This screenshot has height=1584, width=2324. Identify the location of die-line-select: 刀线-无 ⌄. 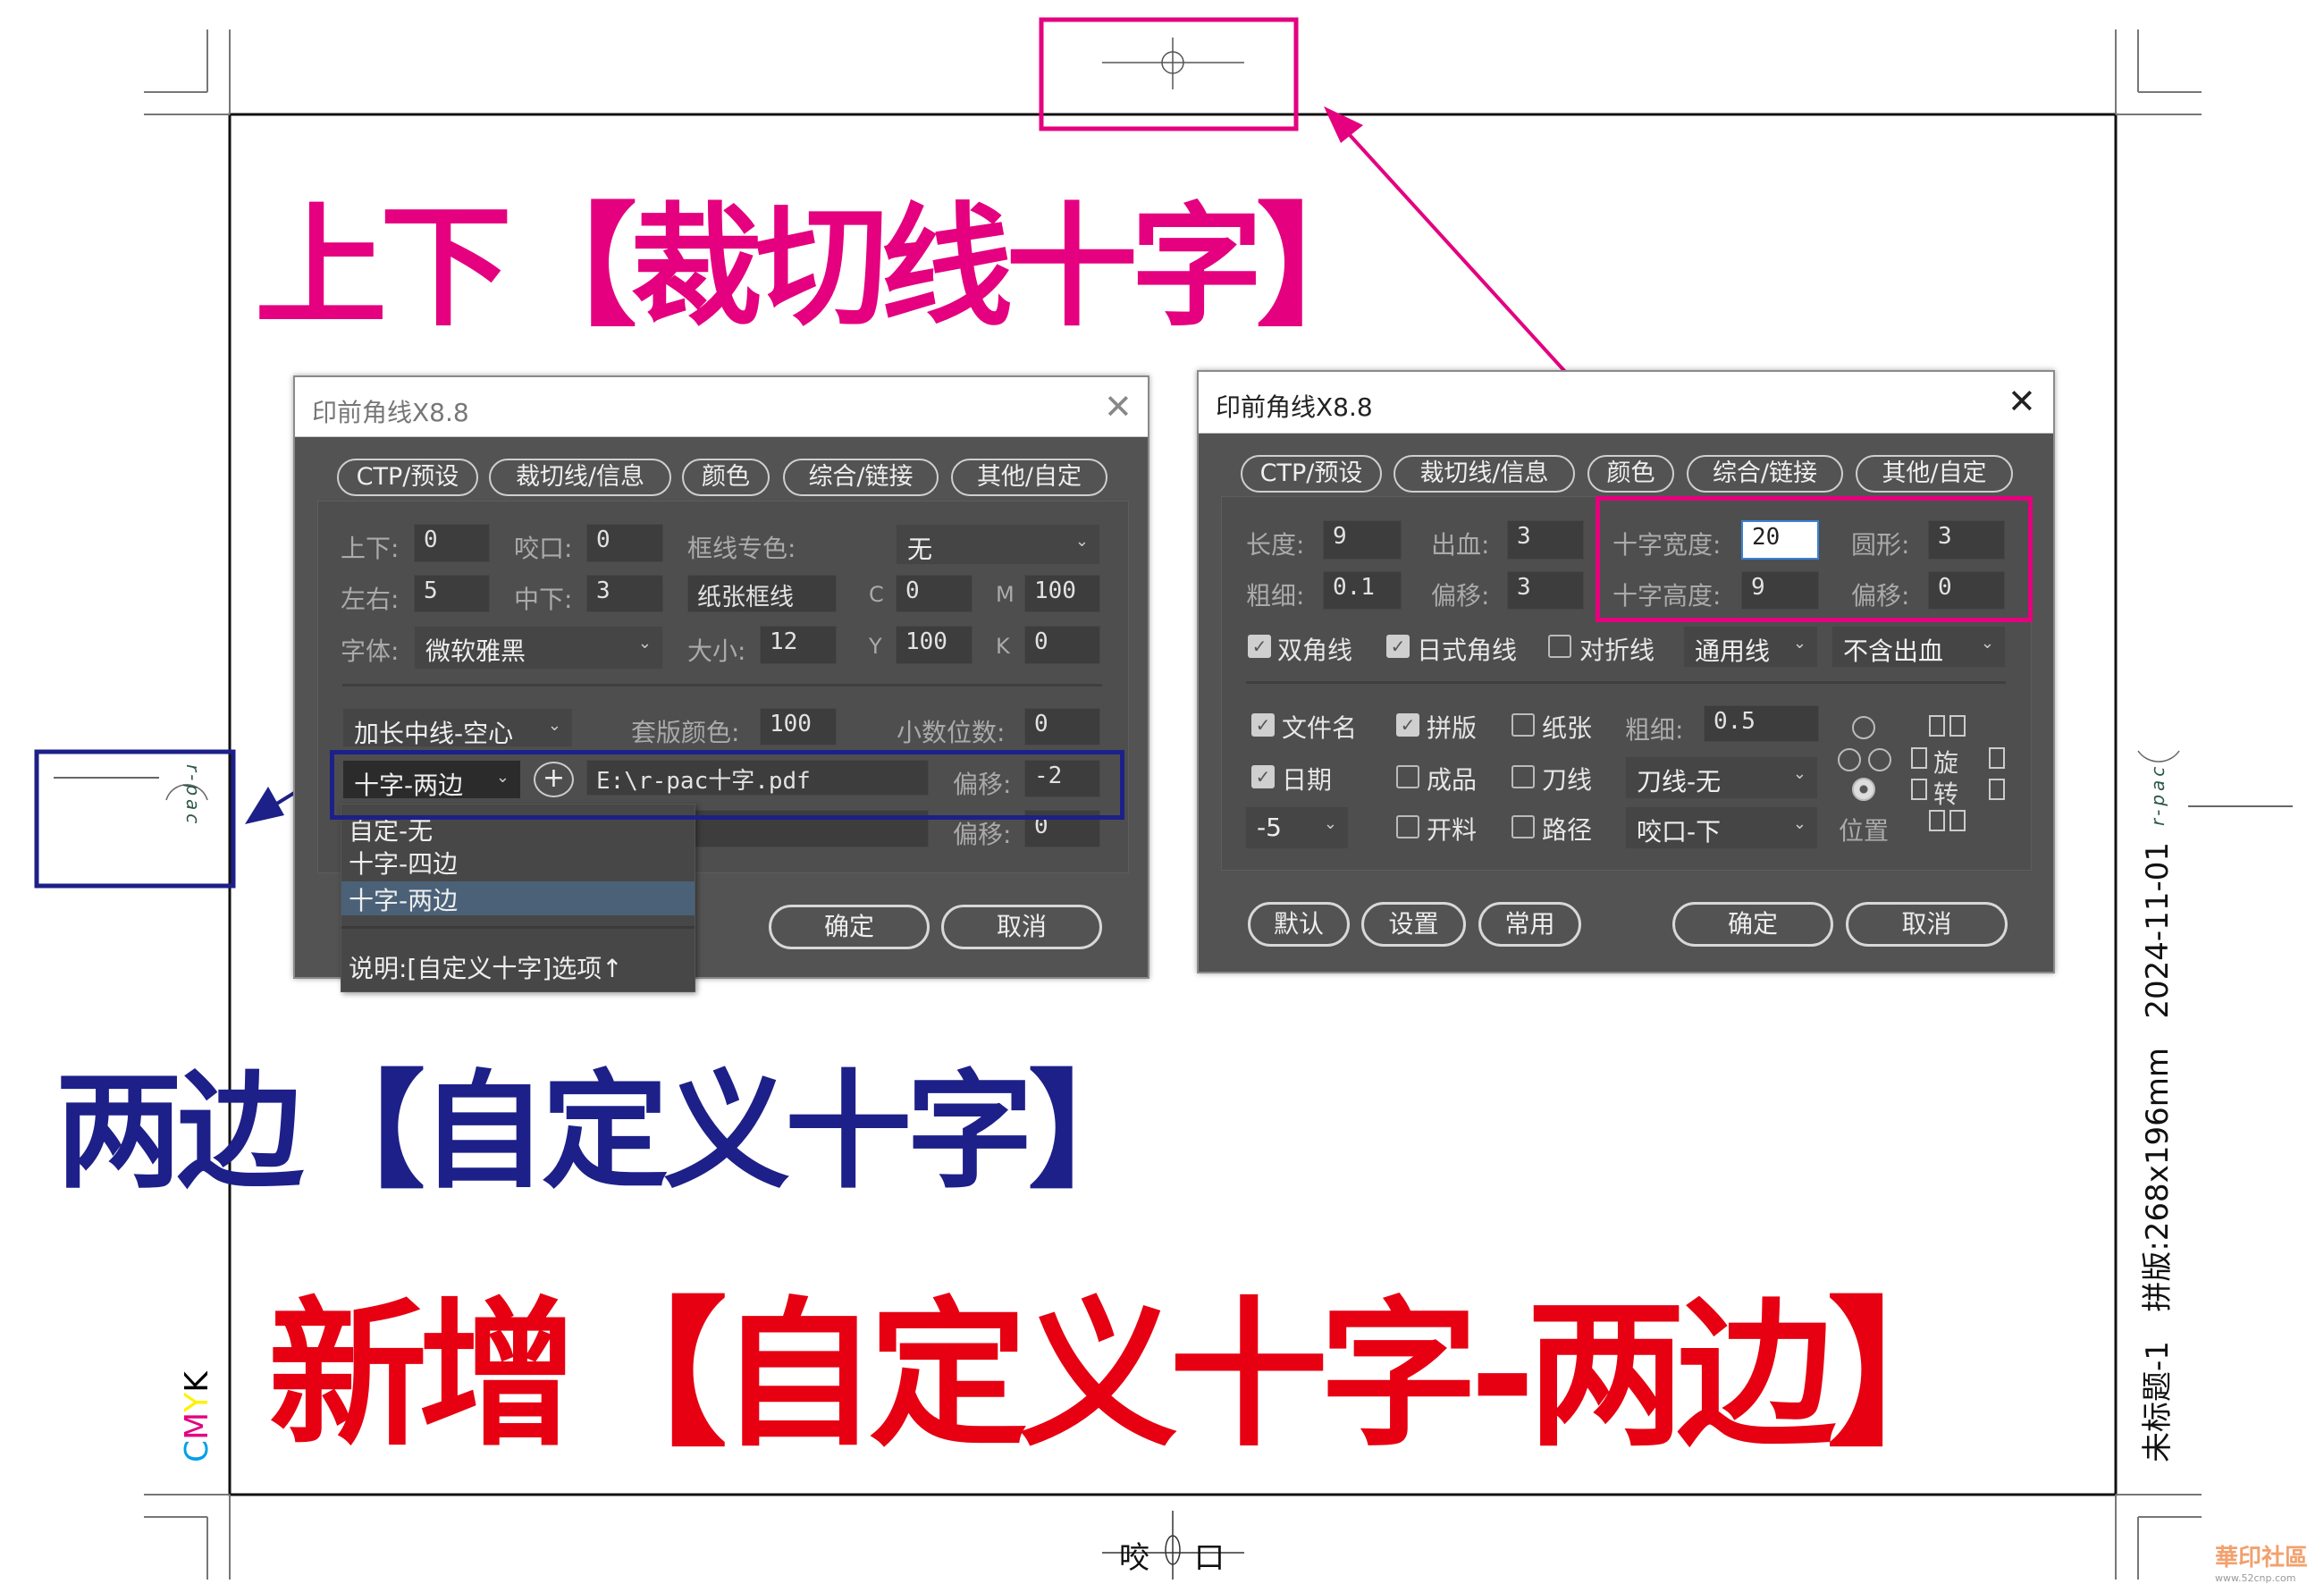
(1722, 777).